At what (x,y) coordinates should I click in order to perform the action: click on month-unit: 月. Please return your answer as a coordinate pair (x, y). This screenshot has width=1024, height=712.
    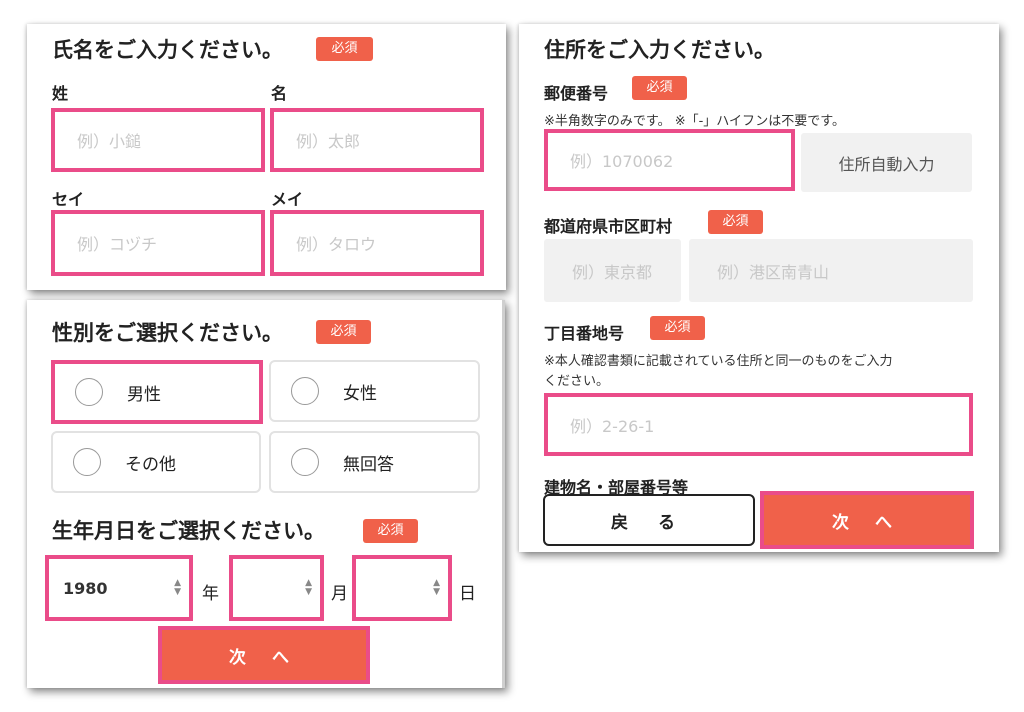
    Looking at the image, I should click on (339, 594).